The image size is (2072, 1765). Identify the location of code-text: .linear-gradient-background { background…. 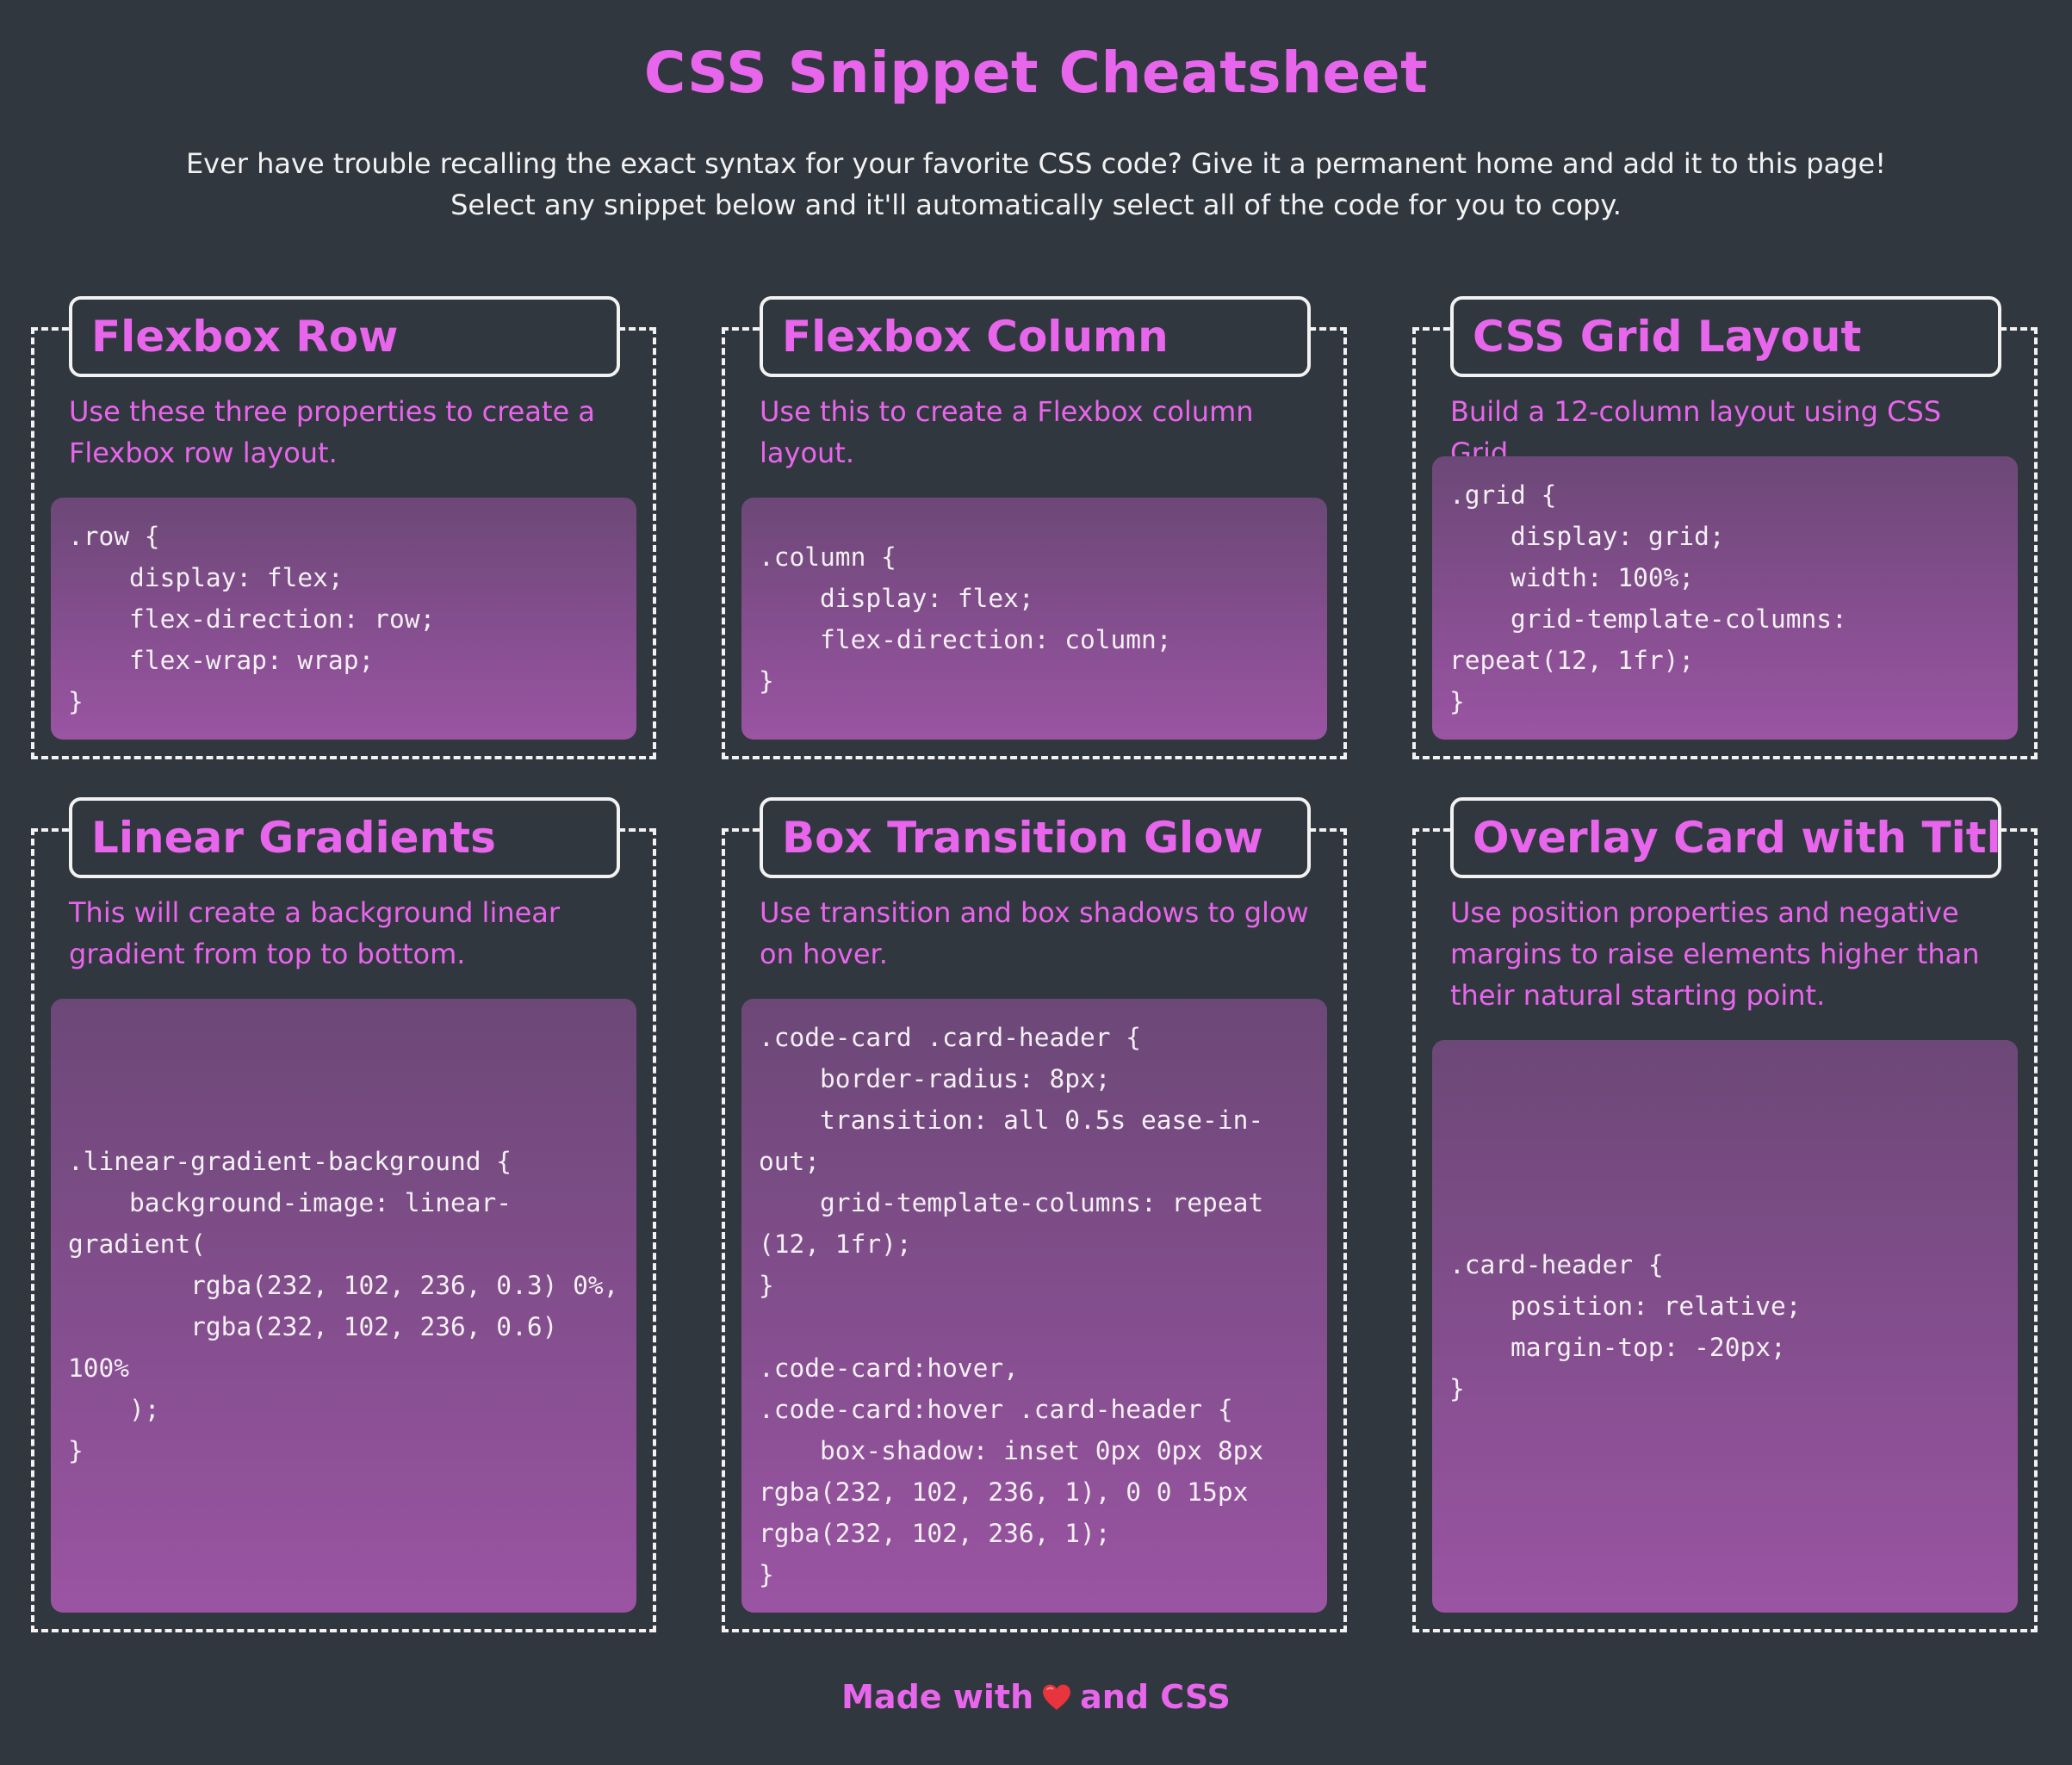
(343, 1306).